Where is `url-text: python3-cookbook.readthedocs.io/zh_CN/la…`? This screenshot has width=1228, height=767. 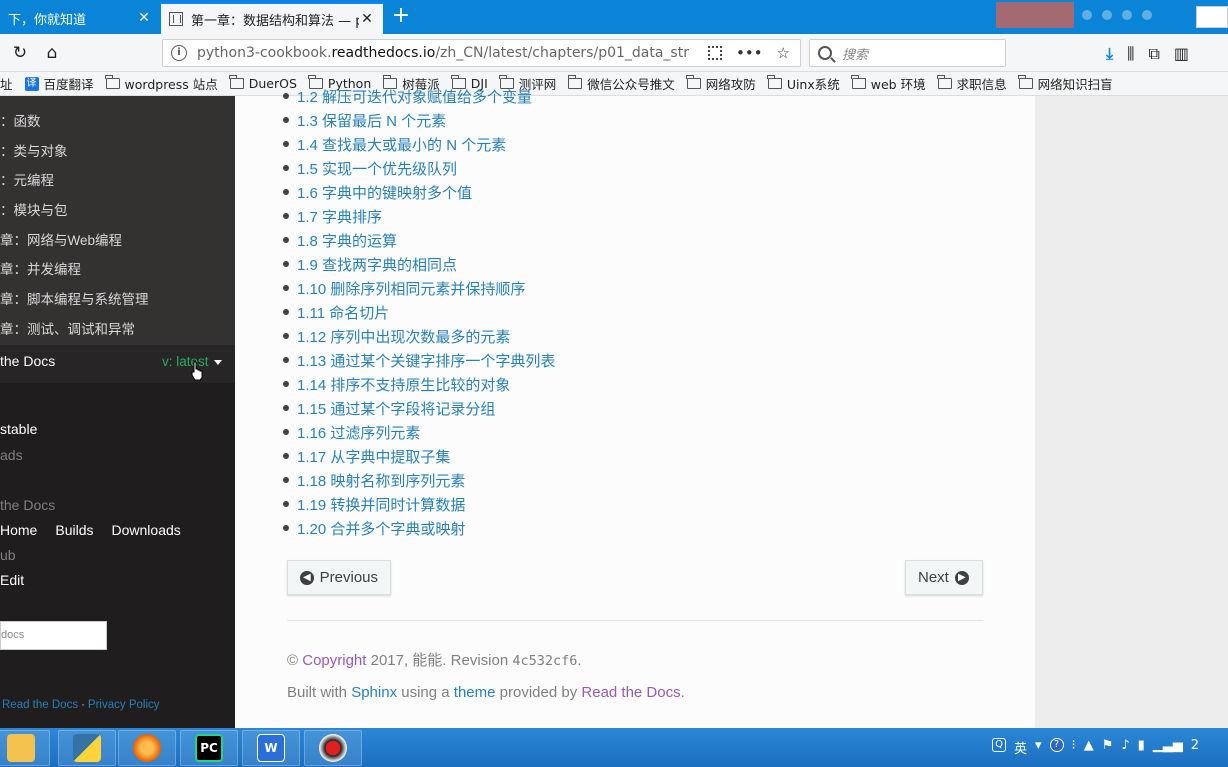
url-text: python3-cookbook.readthedocs.io/zh_CN/la… is located at coordinates (452, 53).